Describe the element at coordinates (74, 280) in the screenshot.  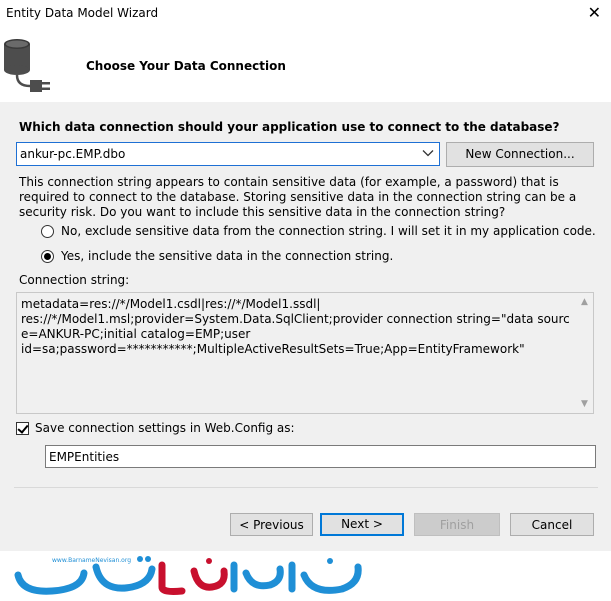
I see `connection-string-label: Connection string:` at that location.